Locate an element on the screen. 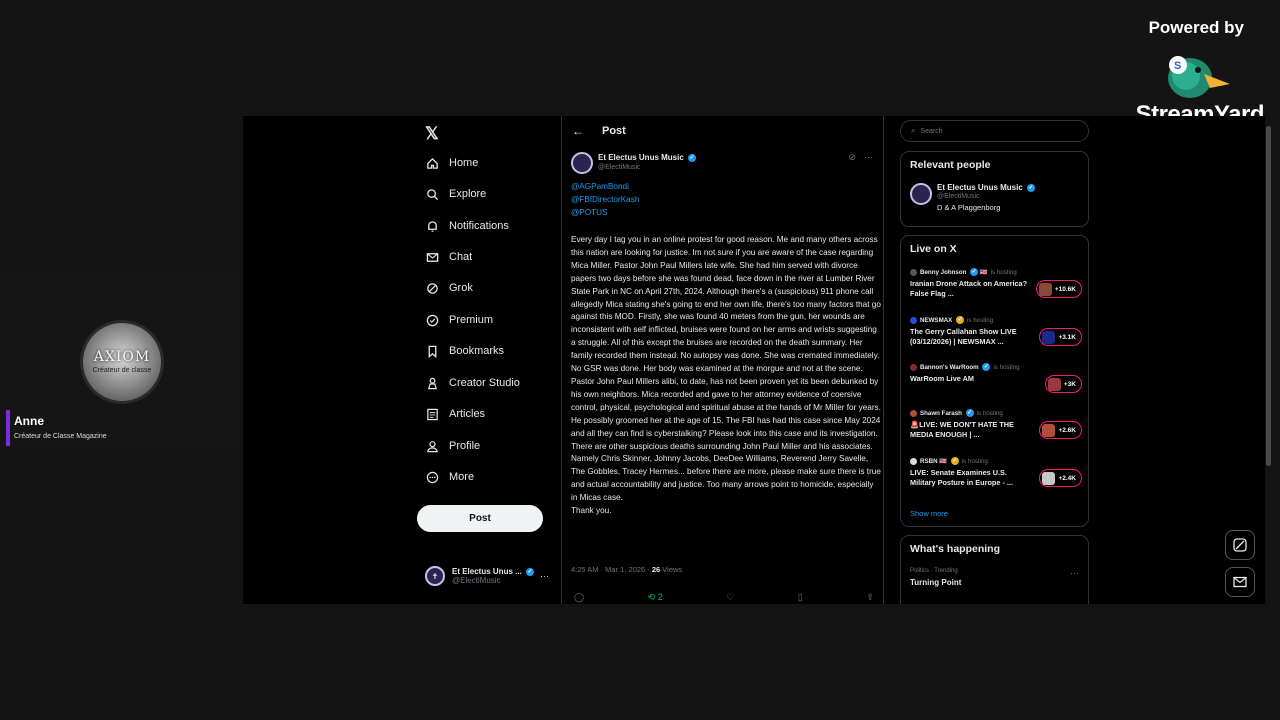 This screenshot has height=720, width=1280. post-header: ← Post is located at coordinates (599, 131).